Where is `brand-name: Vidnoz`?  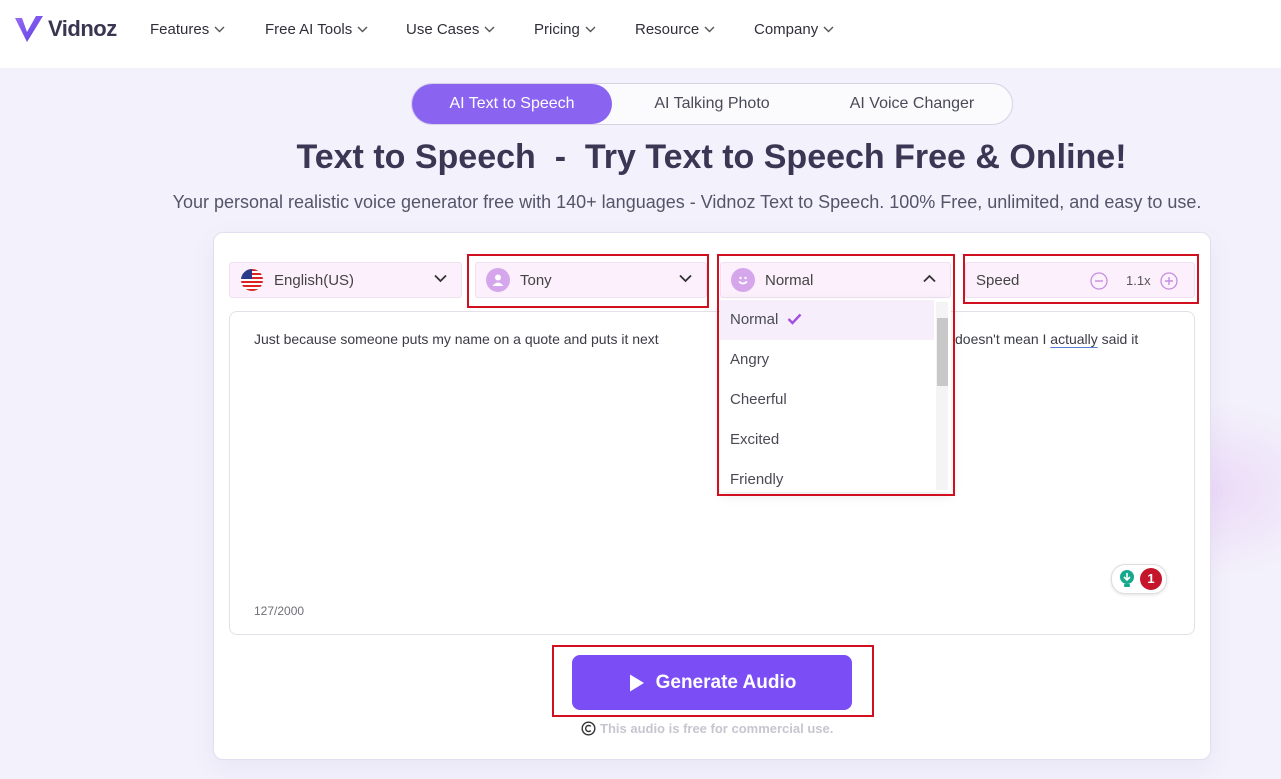 brand-name: Vidnoz is located at coordinates (82, 28).